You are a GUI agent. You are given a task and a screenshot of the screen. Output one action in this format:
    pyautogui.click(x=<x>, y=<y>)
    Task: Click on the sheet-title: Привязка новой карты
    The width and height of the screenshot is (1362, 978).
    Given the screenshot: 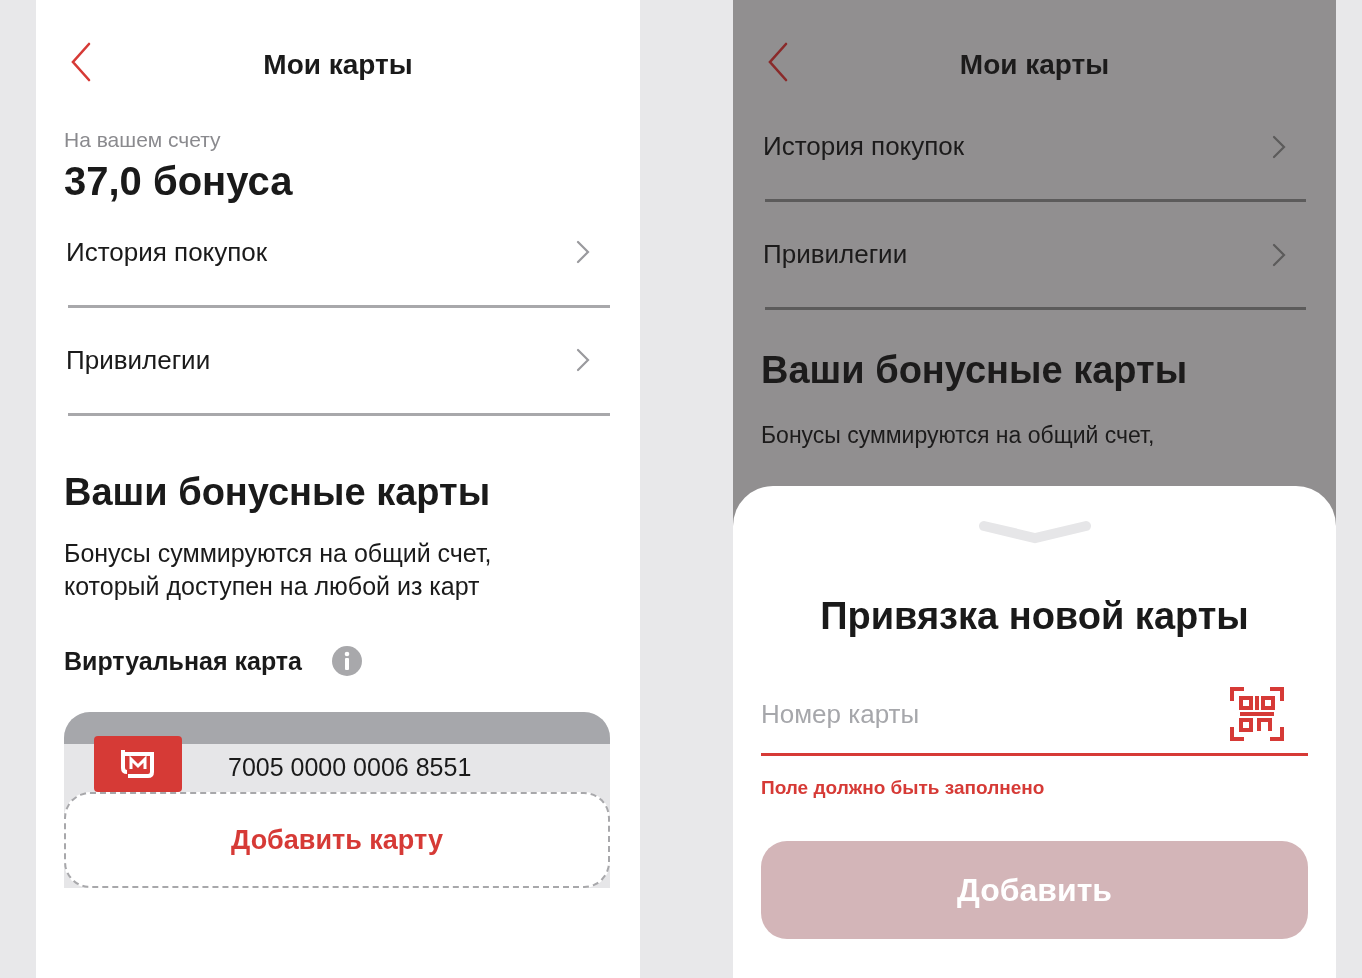 What is the action you would take?
    pyautogui.click(x=1034, y=616)
    